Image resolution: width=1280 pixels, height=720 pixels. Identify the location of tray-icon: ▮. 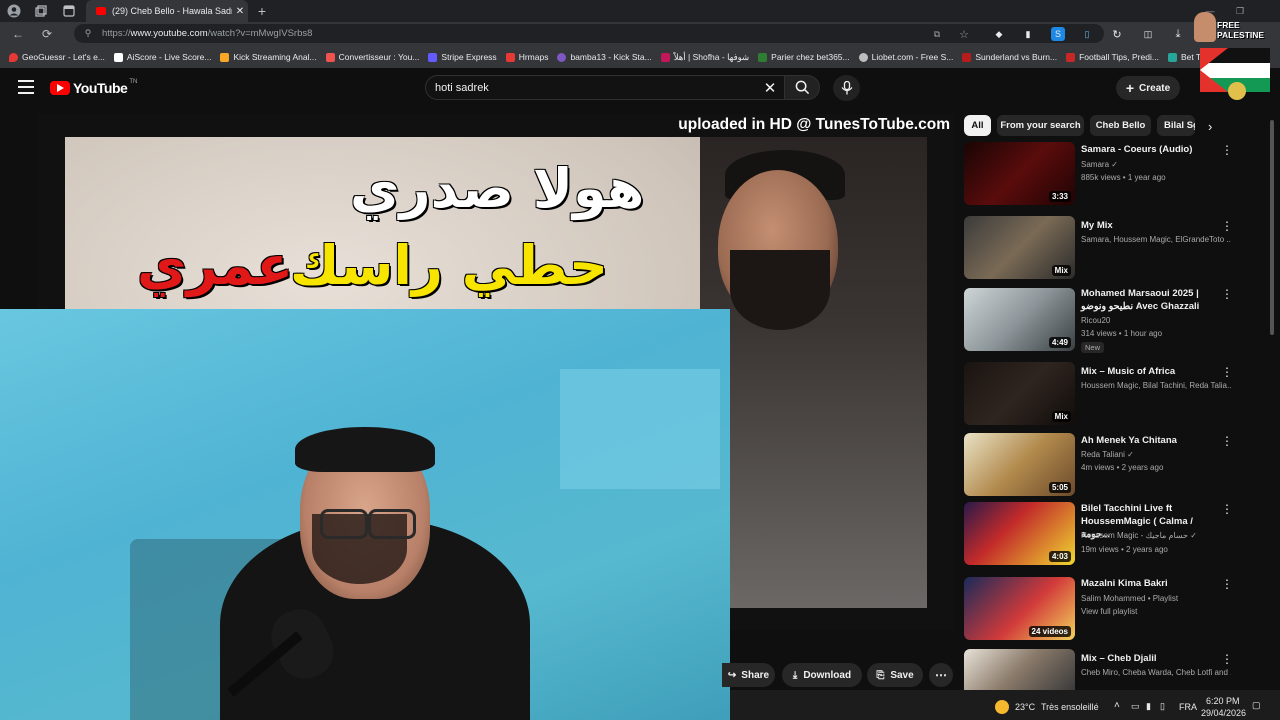
(1148, 706).